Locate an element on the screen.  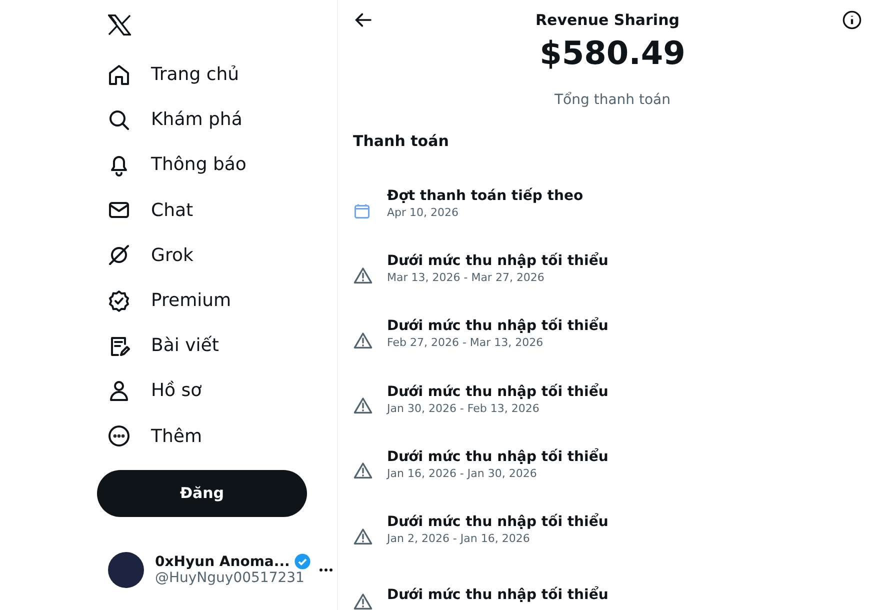
person-icon is located at coordinates (119, 390).